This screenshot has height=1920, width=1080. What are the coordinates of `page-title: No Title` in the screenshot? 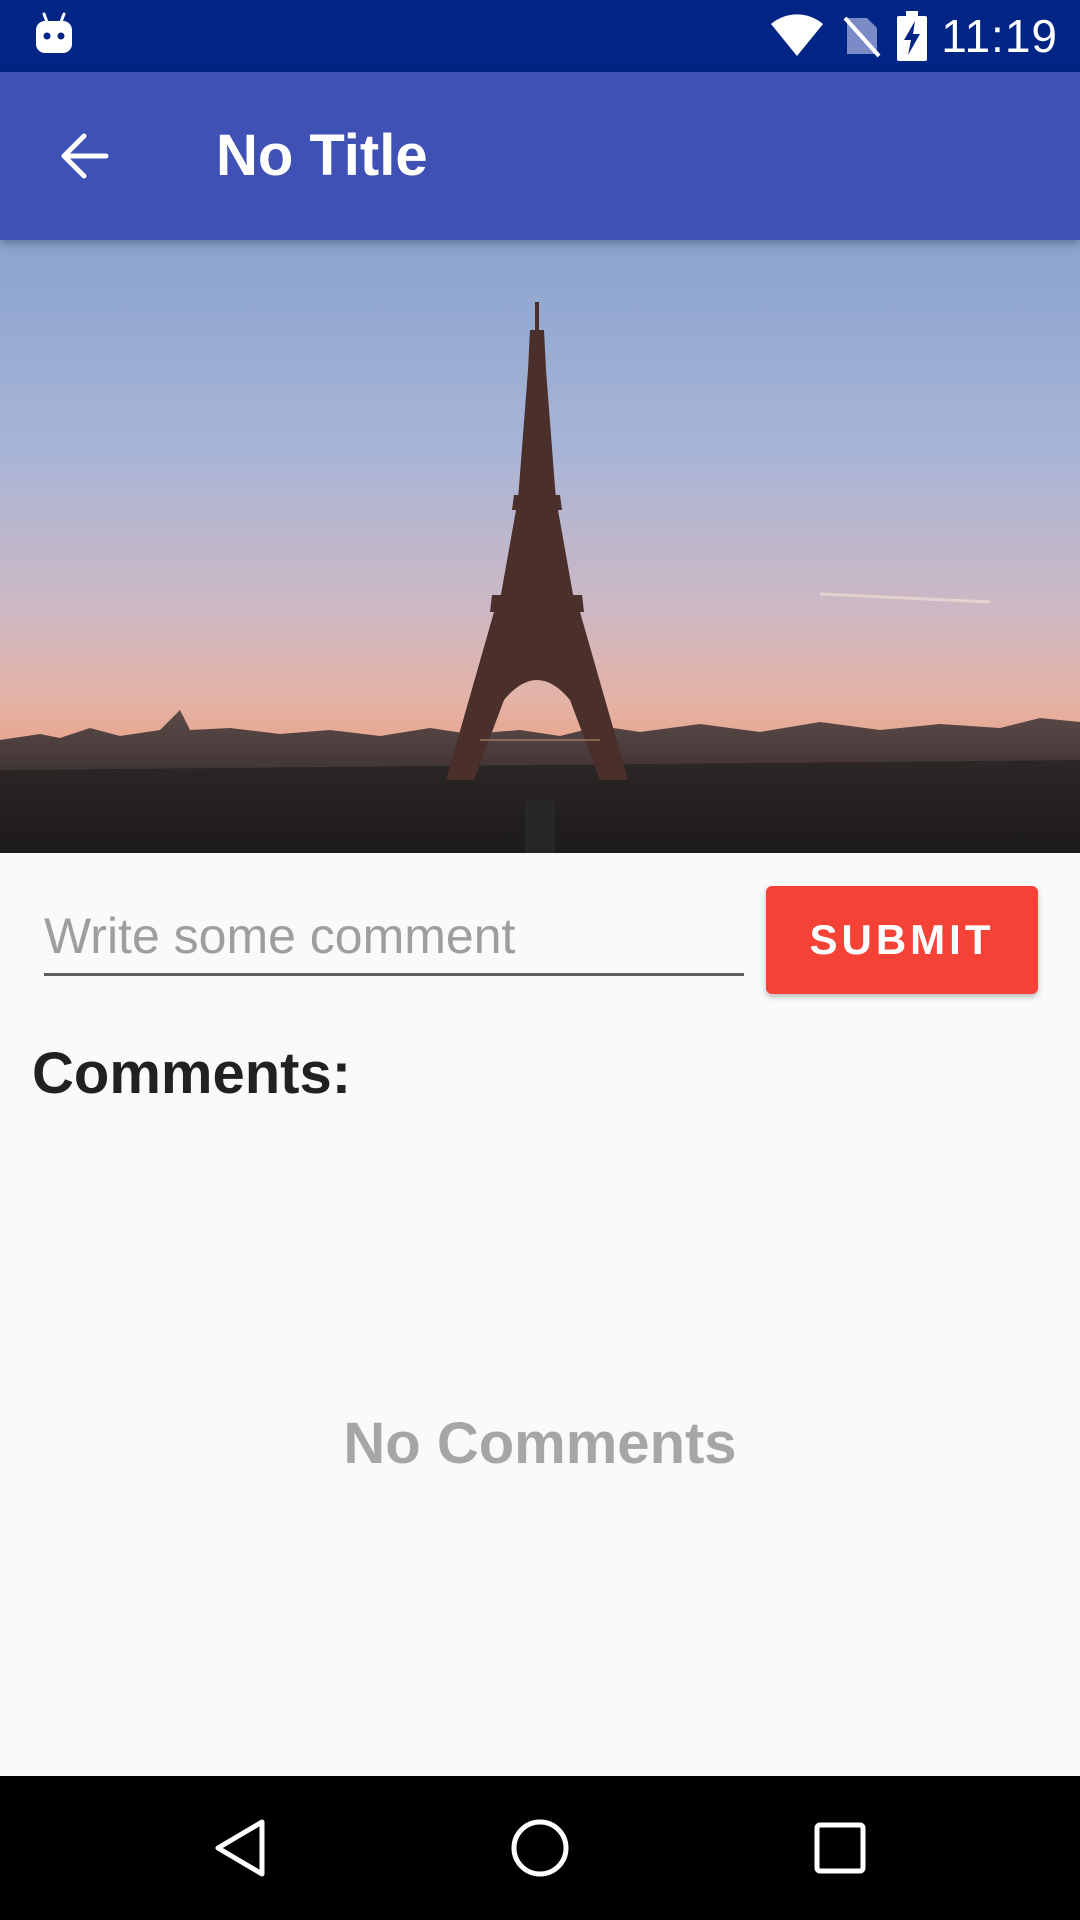 It's located at (322, 155).